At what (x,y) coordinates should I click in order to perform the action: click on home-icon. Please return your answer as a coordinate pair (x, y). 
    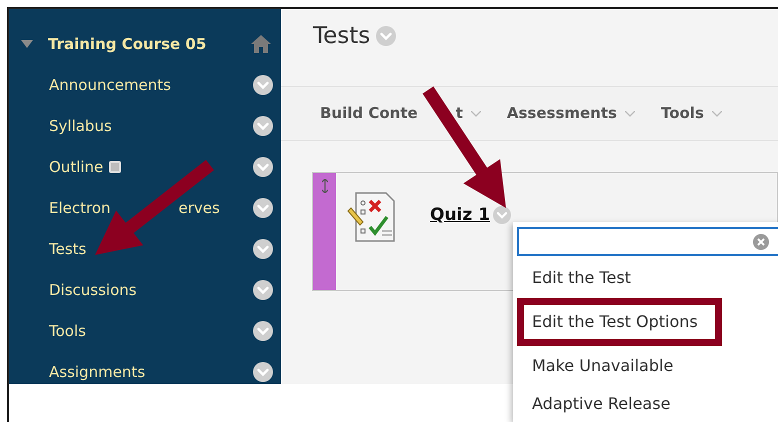
    Looking at the image, I should click on (261, 44).